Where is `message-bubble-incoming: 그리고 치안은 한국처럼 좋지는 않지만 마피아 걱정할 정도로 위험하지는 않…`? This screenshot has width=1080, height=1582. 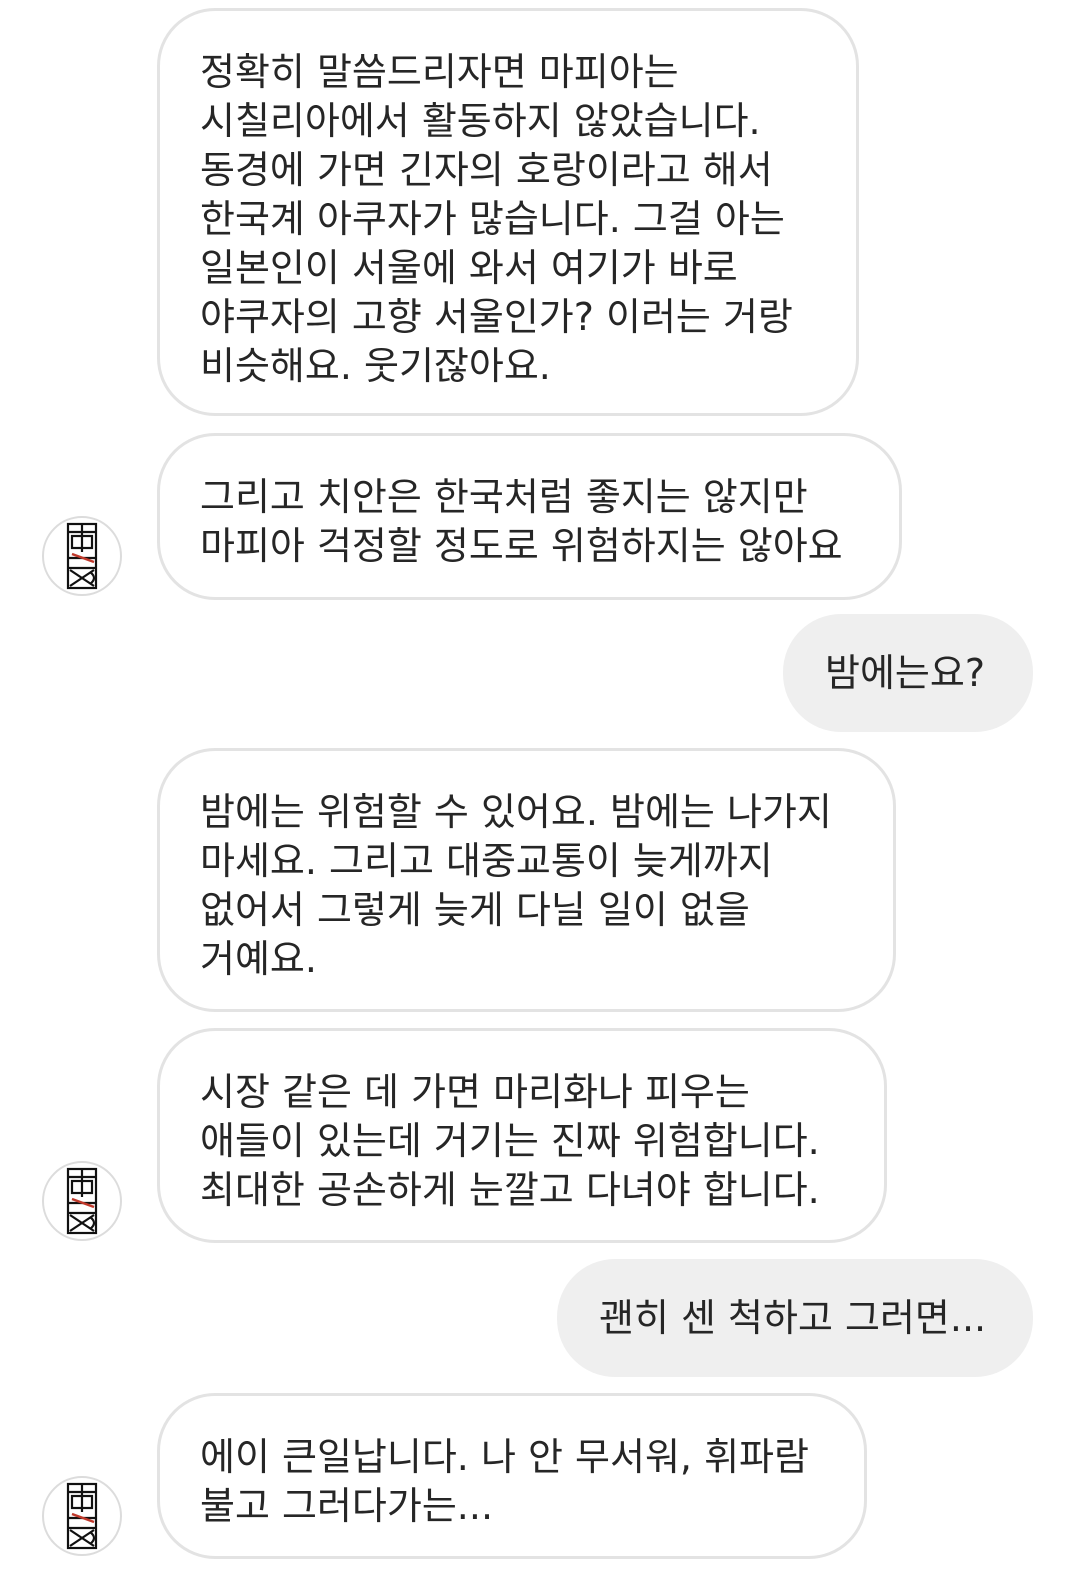 message-bubble-incoming: 그리고 치안은 한국처럼 좋지는 않지만 마피아 걱정할 정도로 위험하지는 않… is located at coordinates (529, 516).